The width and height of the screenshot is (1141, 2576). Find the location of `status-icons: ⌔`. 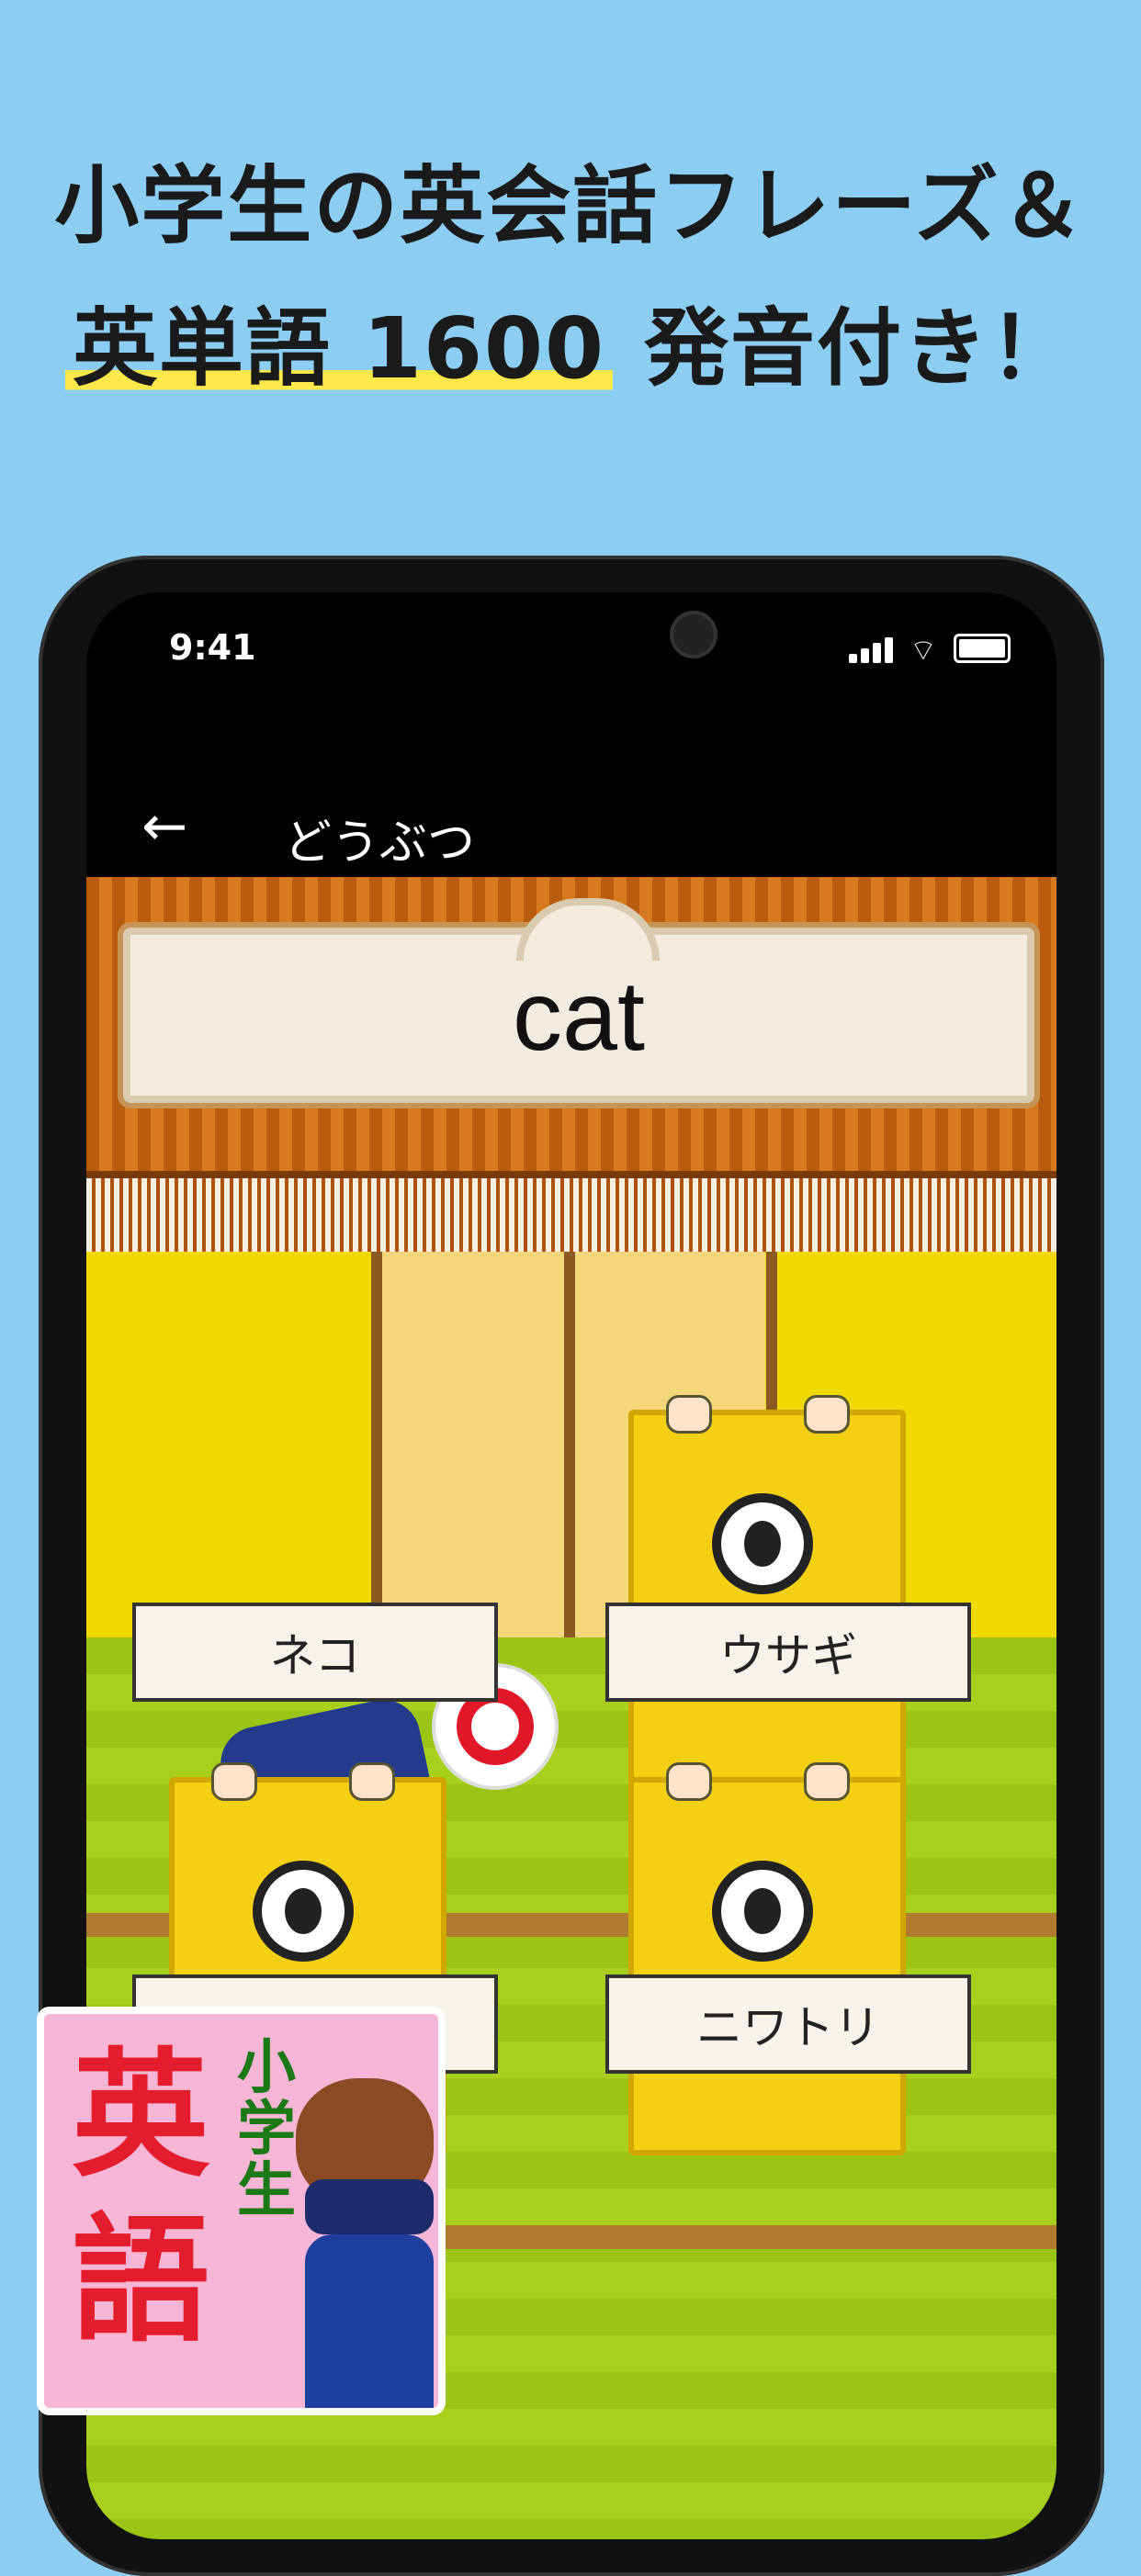

status-icons: ⌔ is located at coordinates (928, 650).